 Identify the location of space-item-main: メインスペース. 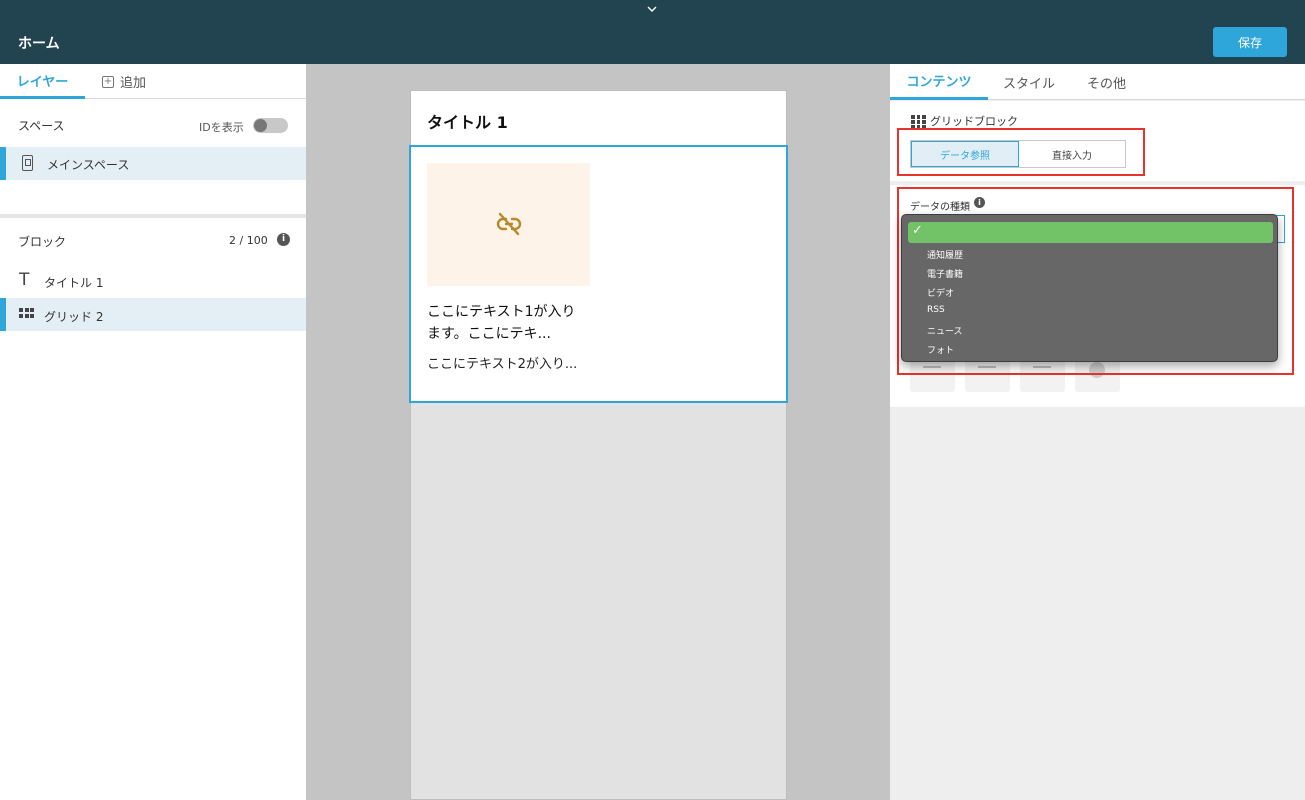
(153, 163).